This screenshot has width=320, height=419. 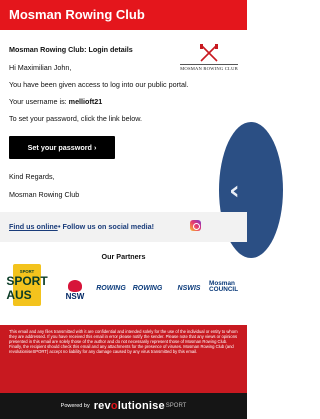 What do you see at coordinates (75, 296) in the screenshot?
I see `nsw-text: NSW` at bounding box center [75, 296].